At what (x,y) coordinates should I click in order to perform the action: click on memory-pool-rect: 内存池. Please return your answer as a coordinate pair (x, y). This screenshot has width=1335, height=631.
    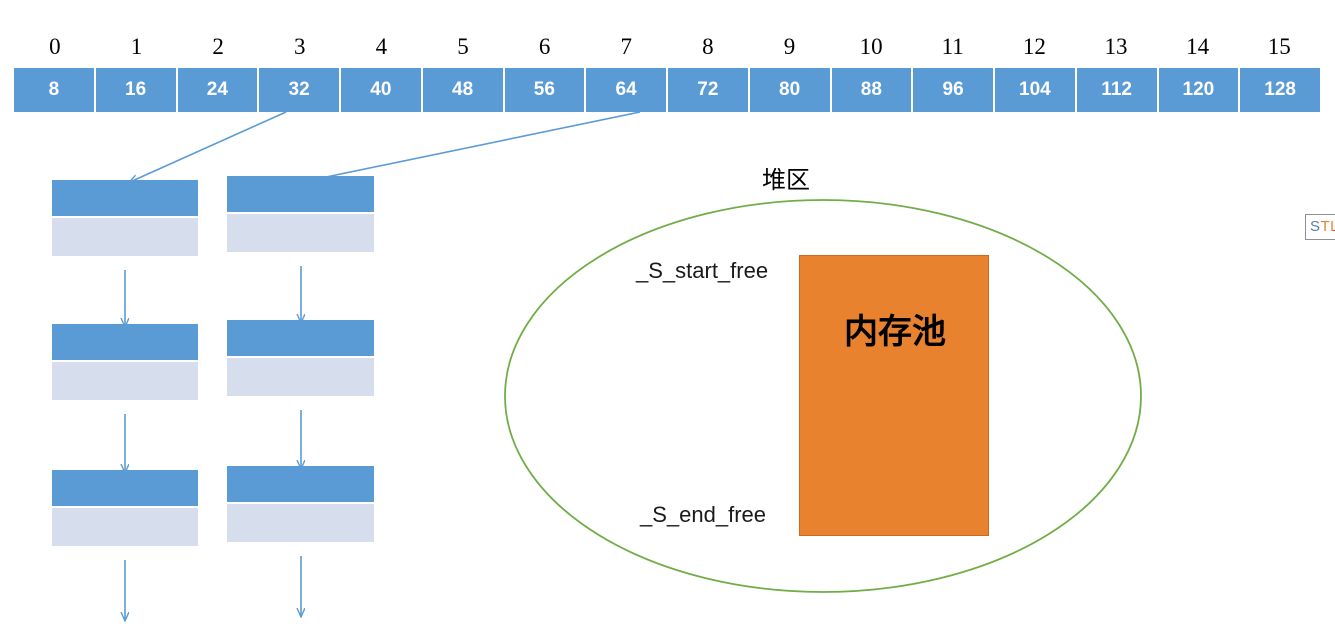
    Looking at the image, I should click on (894, 395).